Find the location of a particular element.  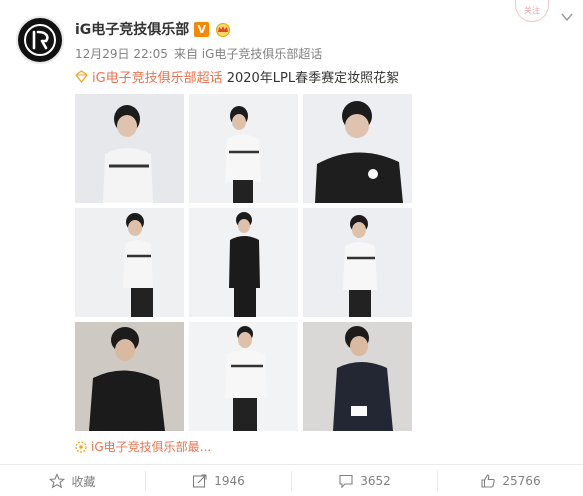

repost-count: 1946 is located at coordinates (229, 481).